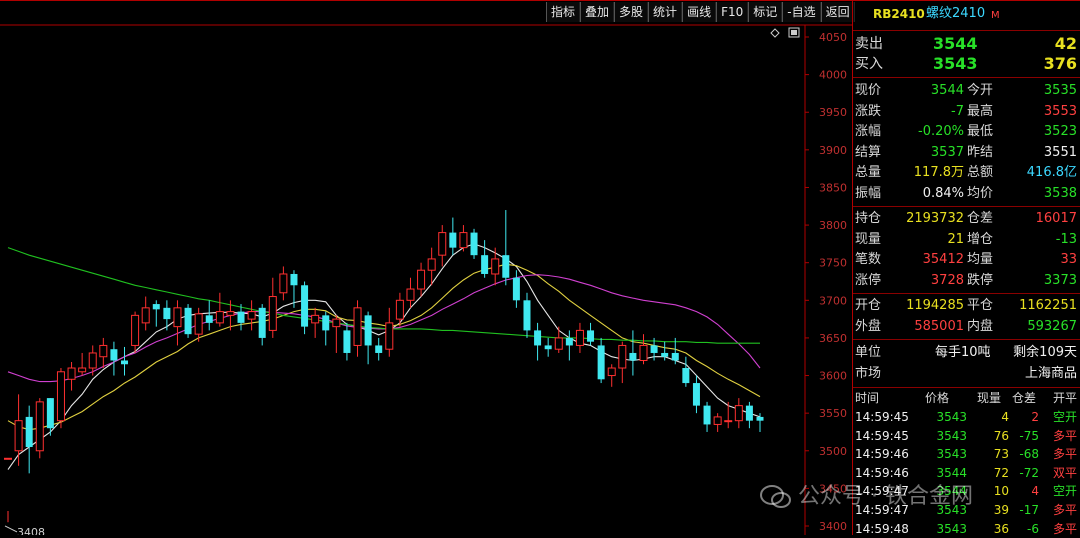 This screenshot has width=1080, height=538. Describe the element at coordinates (1060, 193) in the screenshot. I see `stat-value: 3538` at that location.